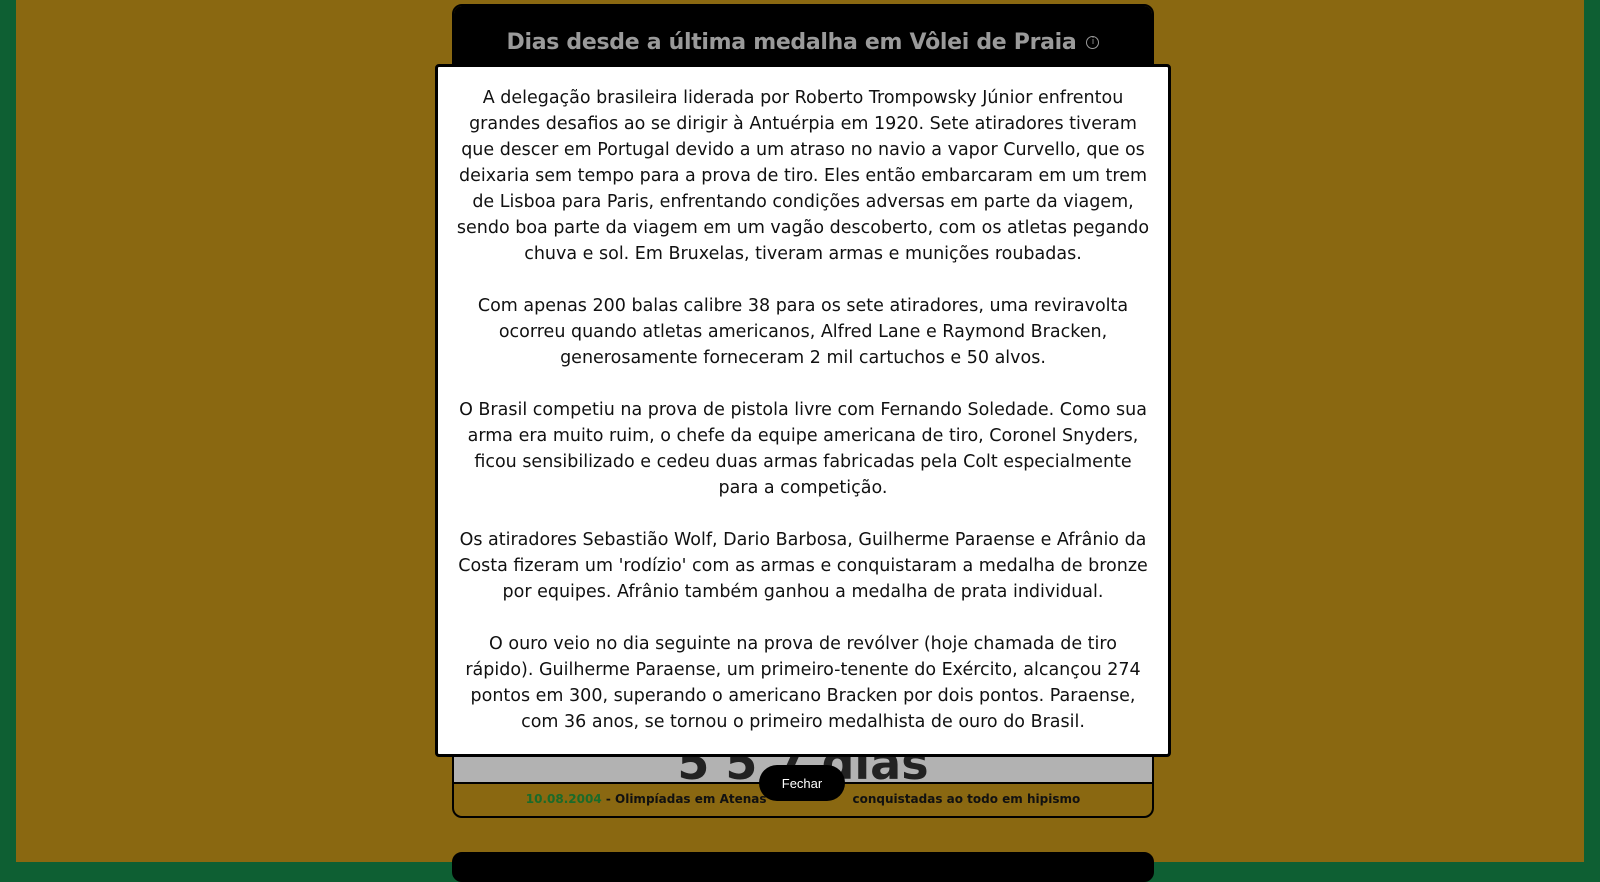 This screenshot has width=1600, height=882. What do you see at coordinates (803, 867) in the screenshot?
I see `next-card-header` at bounding box center [803, 867].